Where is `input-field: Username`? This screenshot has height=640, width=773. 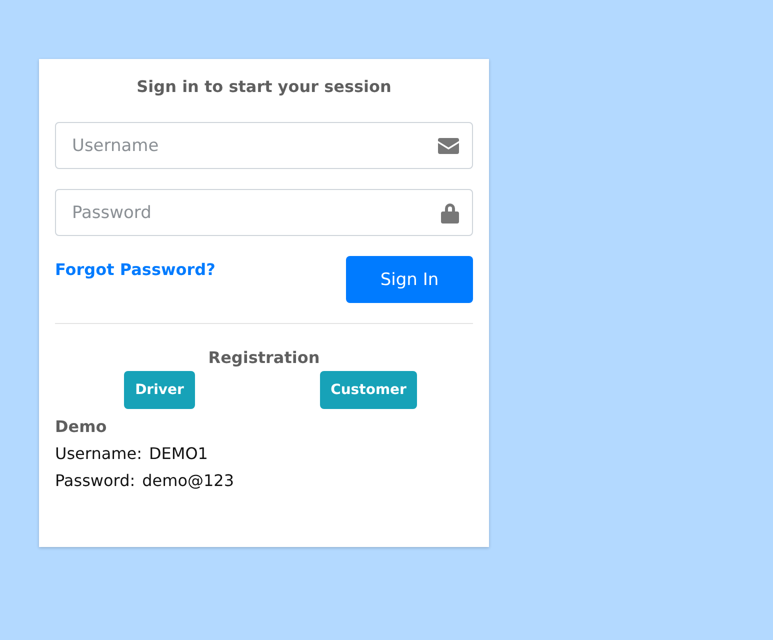
input-field: Username is located at coordinates (264, 145).